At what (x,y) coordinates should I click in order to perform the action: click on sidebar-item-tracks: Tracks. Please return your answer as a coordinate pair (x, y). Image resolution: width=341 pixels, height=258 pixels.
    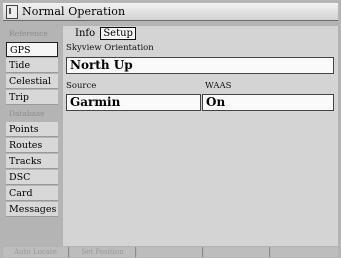
    Looking at the image, I should click on (32, 161).